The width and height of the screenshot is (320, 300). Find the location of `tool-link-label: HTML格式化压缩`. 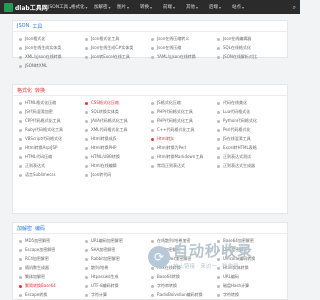

tool-link-label: HTML格式化压缩 is located at coordinates (41, 102).